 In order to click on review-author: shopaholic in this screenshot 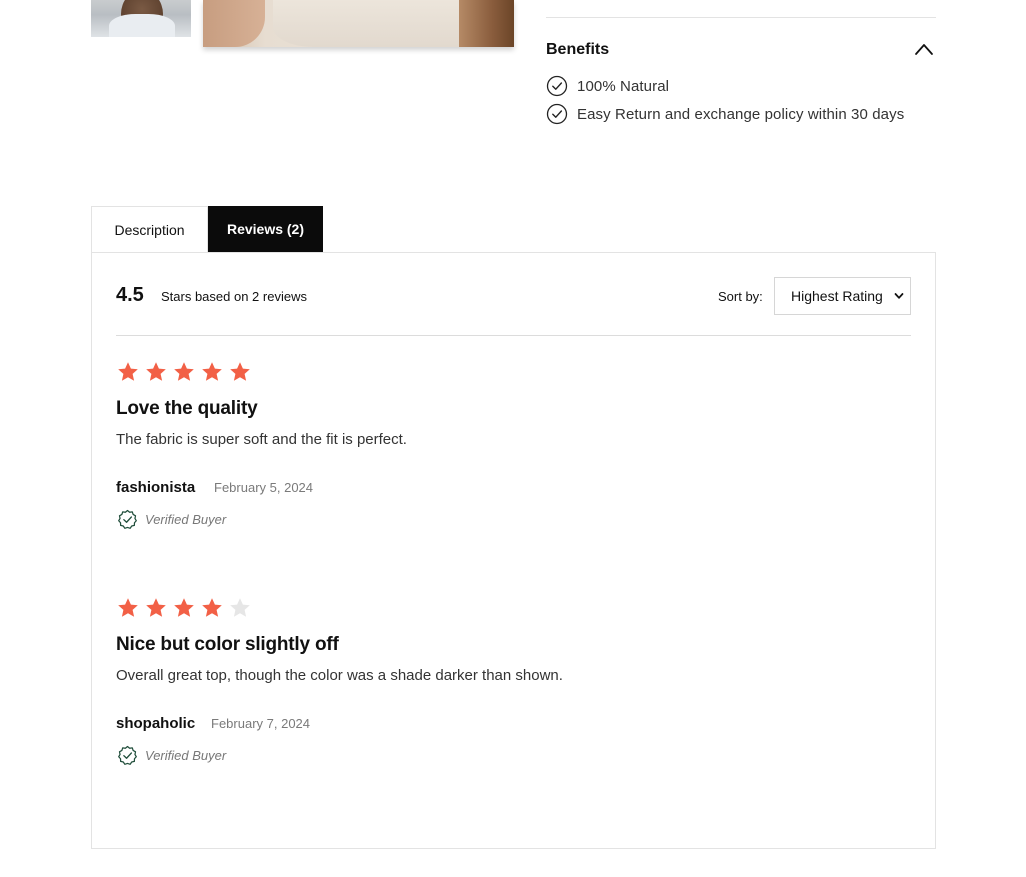, I will do `click(156, 723)`.